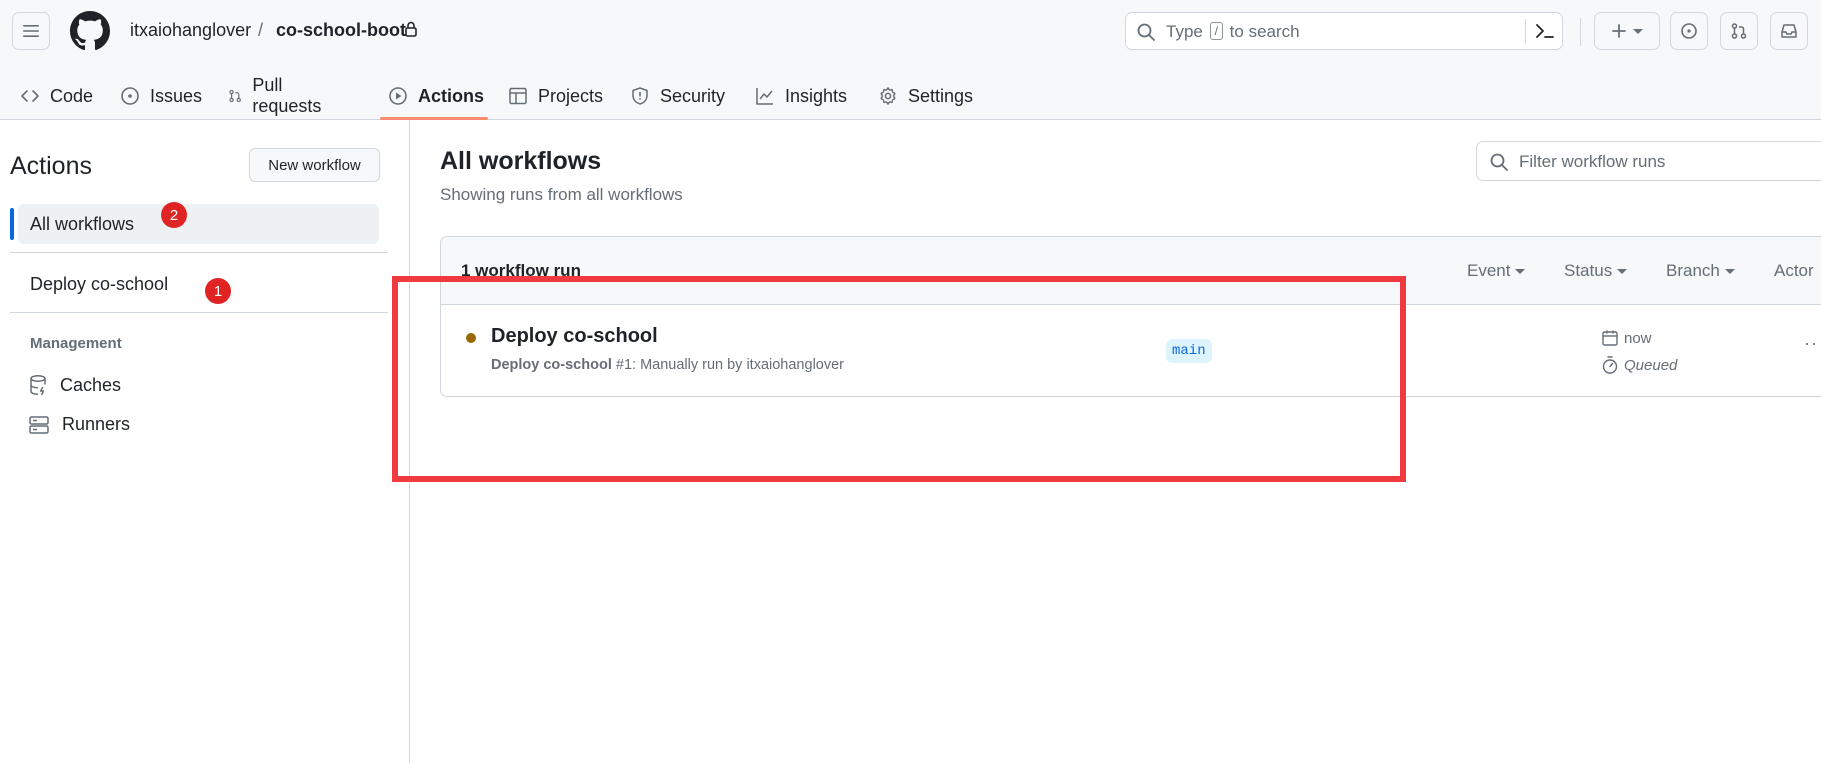  Describe the element at coordinates (90, 31) in the screenshot. I see `github-logo` at that location.